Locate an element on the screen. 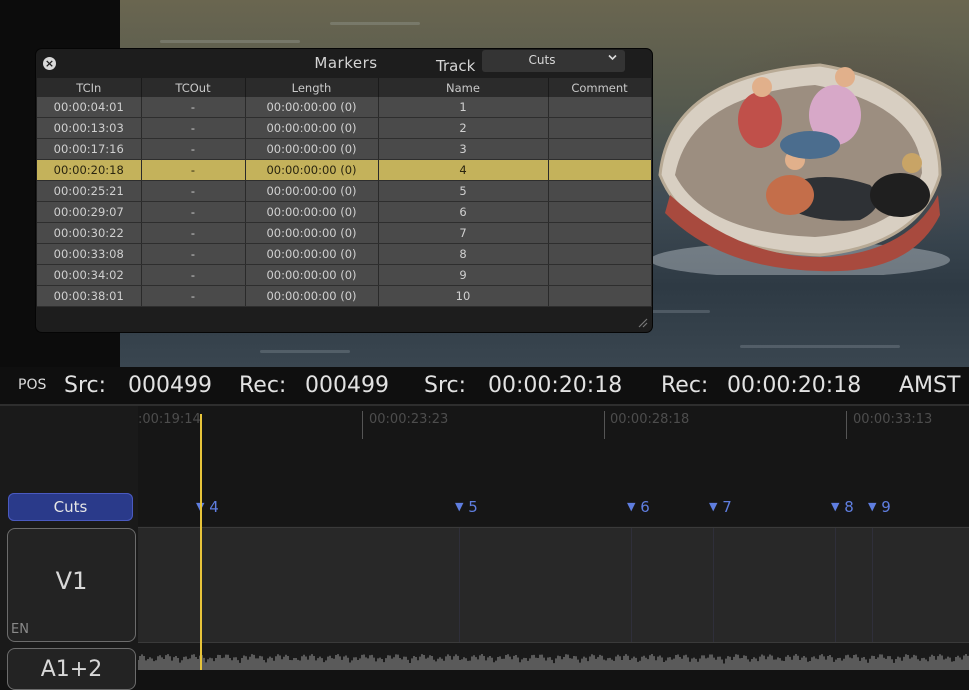  timeline-marker: ▼ 7 is located at coordinates (720, 507).